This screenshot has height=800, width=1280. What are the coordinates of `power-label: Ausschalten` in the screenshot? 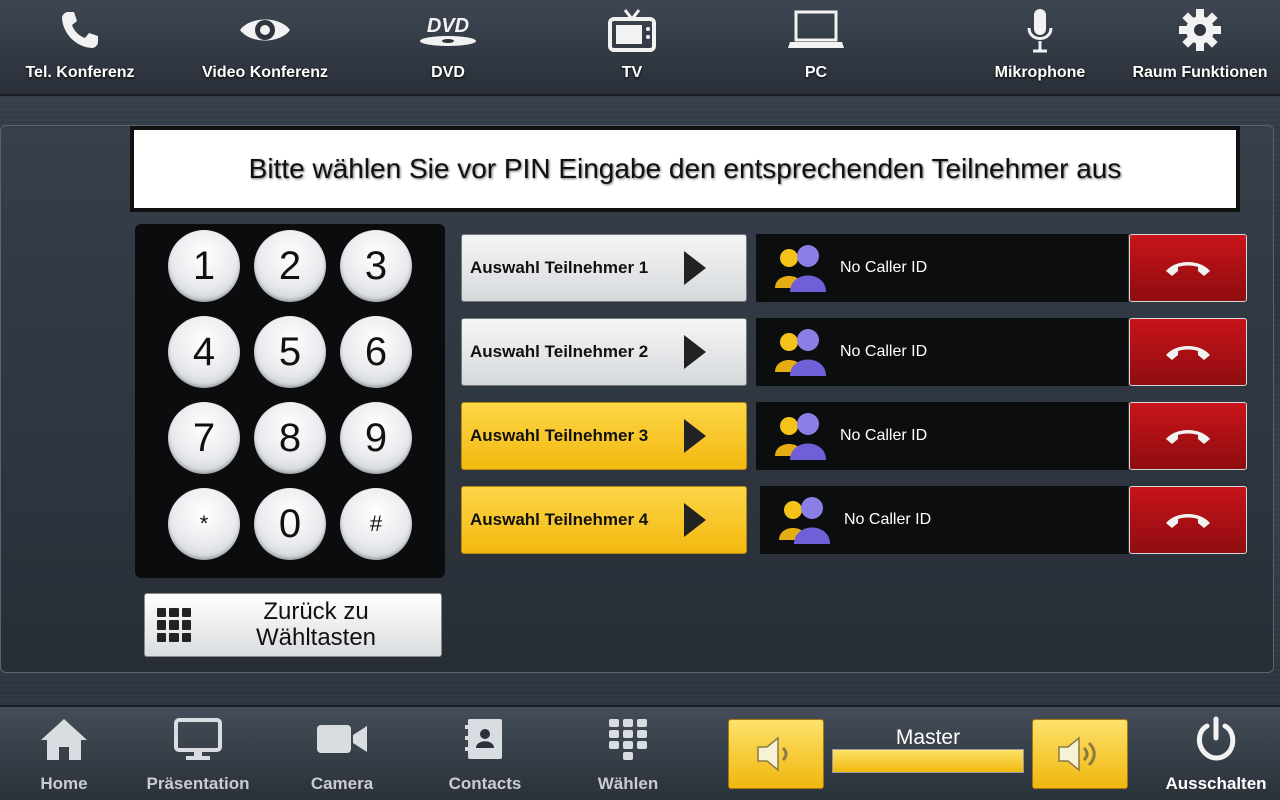 It's located at (1216, 783).